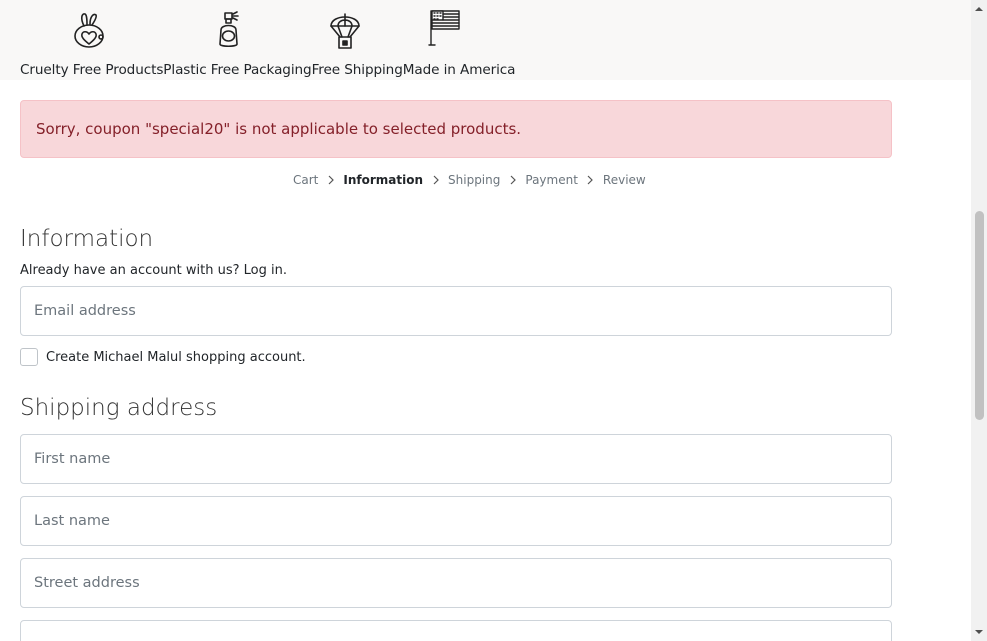 This screenshot has width=987, height=641. I want to click on breadcrumb-cart: Cart, so click(305, 180).